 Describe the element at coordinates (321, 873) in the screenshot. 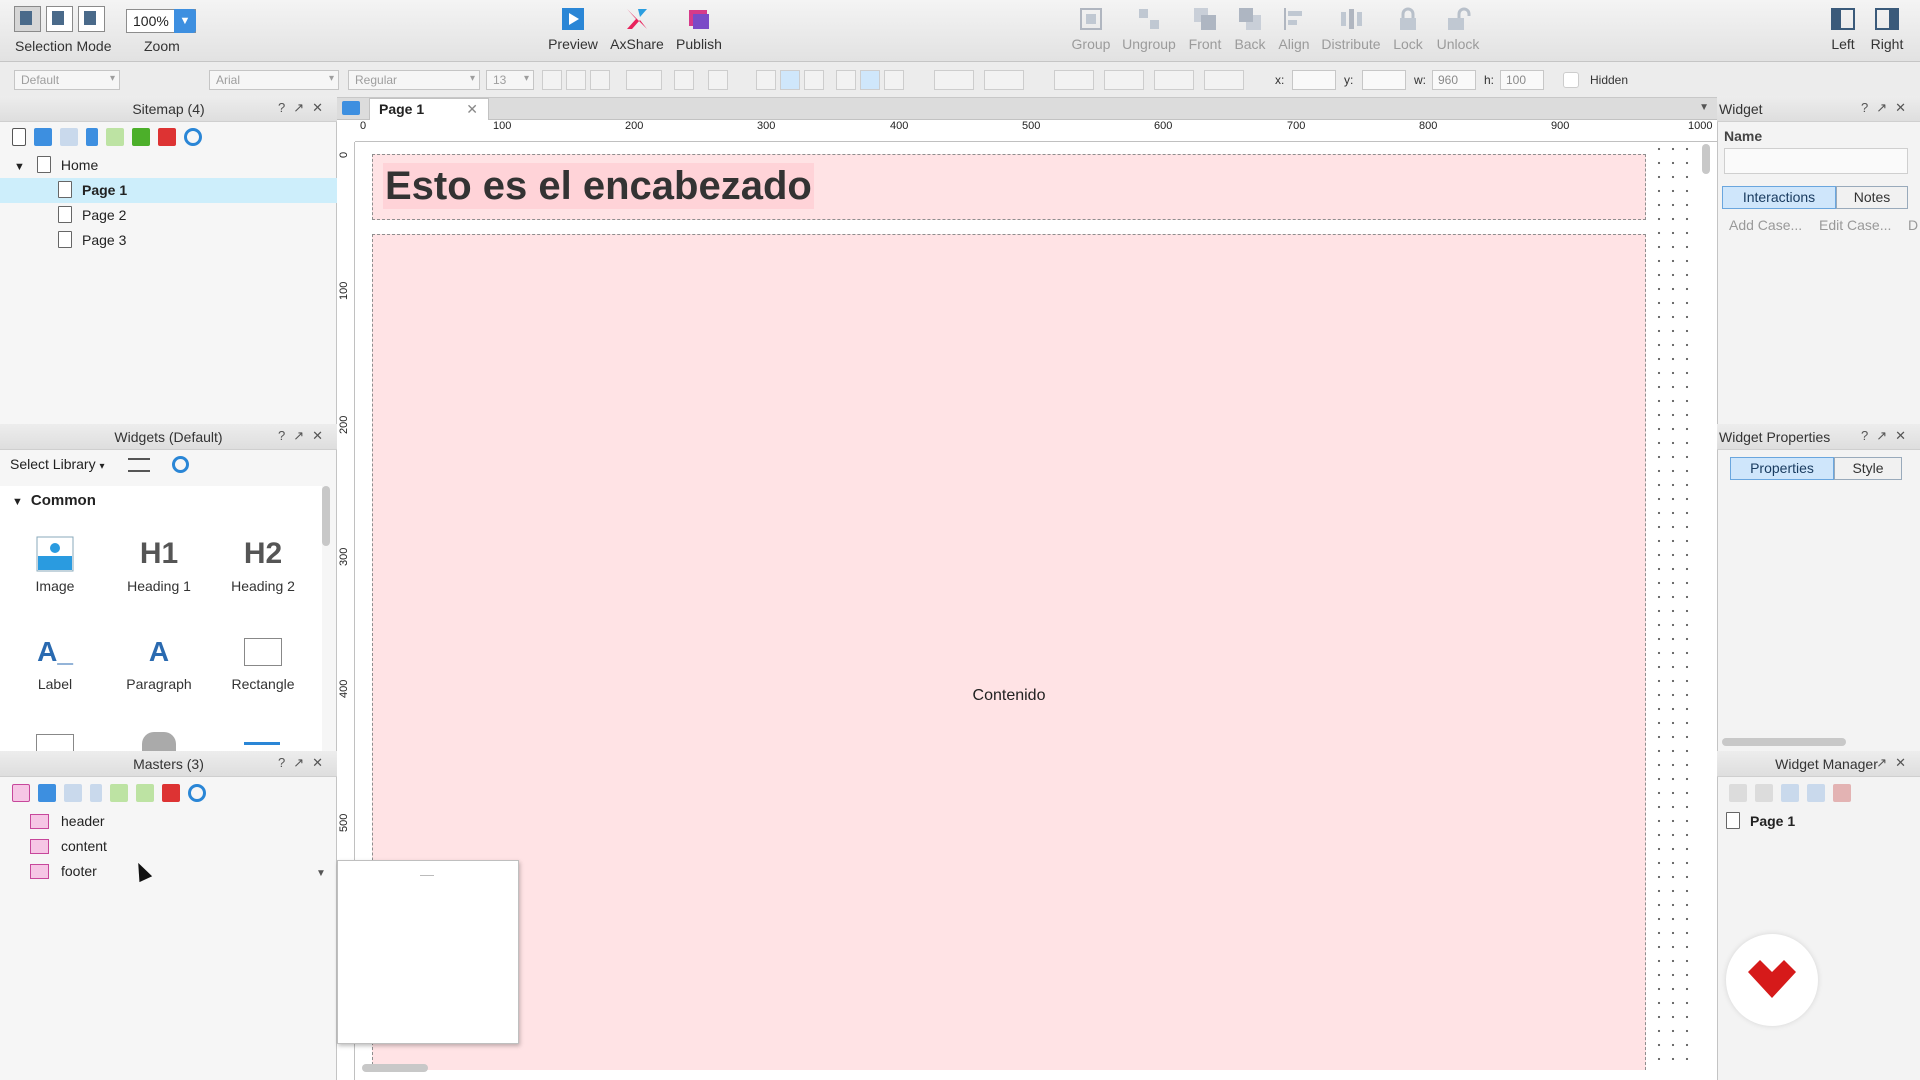

I see `chevron-down-icon: ▼` at that location.